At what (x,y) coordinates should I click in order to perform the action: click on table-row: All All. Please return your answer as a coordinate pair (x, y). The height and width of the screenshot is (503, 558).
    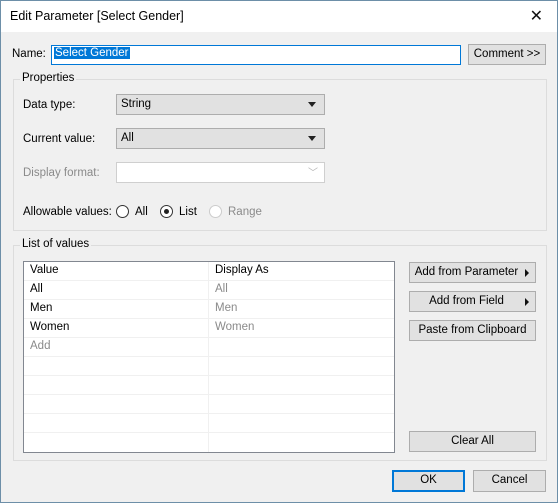
    Looking at the image, I should click on (209, 290).